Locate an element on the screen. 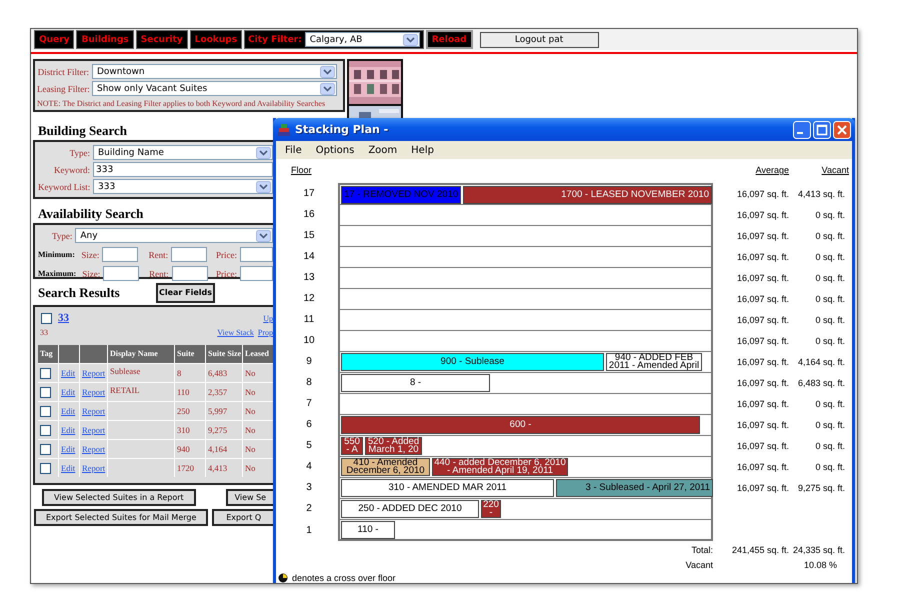  floor-number: 3 is located at coordinates (308, 487).